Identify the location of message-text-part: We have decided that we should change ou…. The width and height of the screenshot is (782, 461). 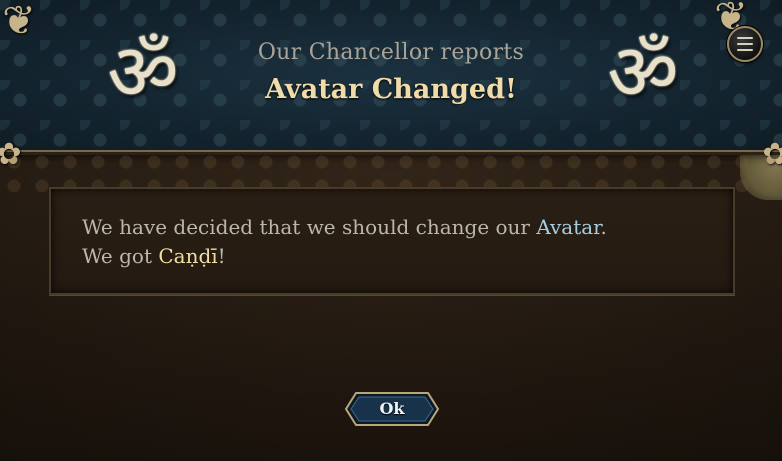
(309, 227).